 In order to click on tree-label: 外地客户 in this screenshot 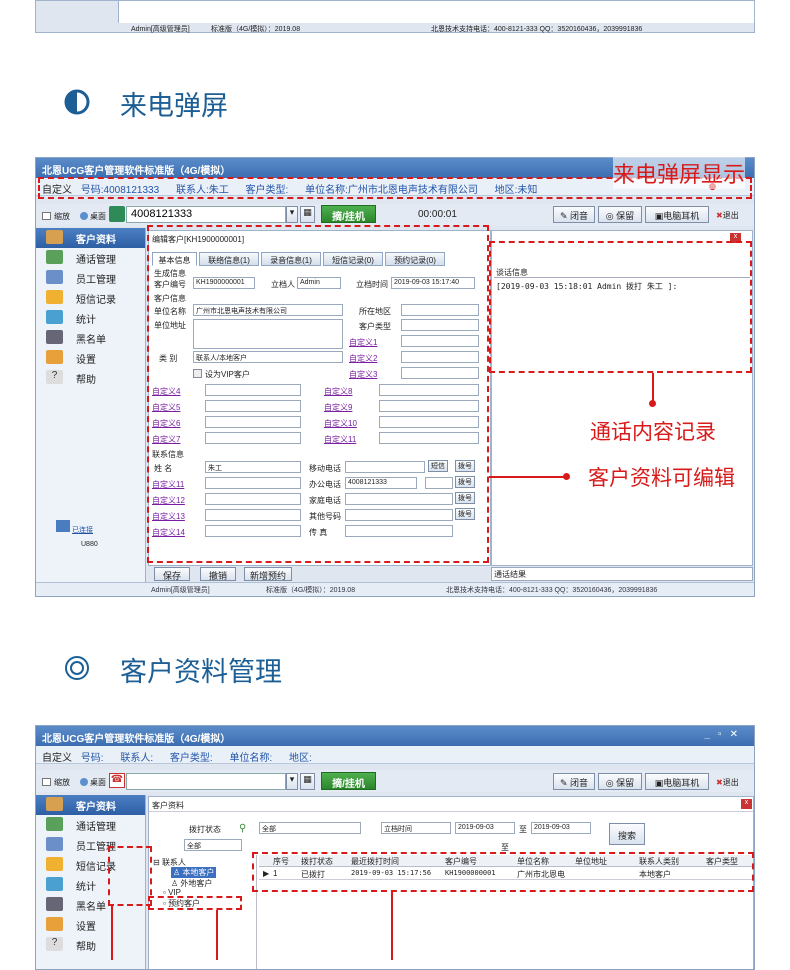, I will do `click(196, 883)`.